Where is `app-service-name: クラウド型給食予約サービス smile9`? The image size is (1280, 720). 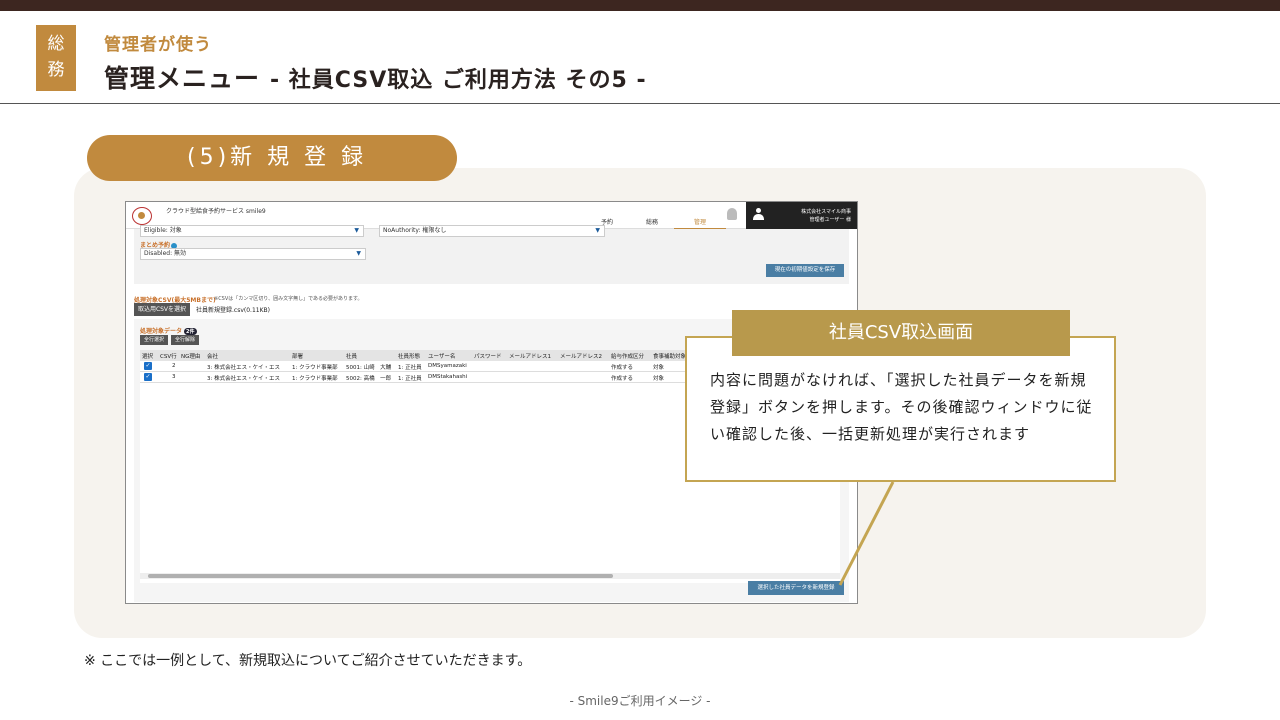
app-service-name: クラウド型給食予約サービス smile9 is located at coordinates (216, 211).